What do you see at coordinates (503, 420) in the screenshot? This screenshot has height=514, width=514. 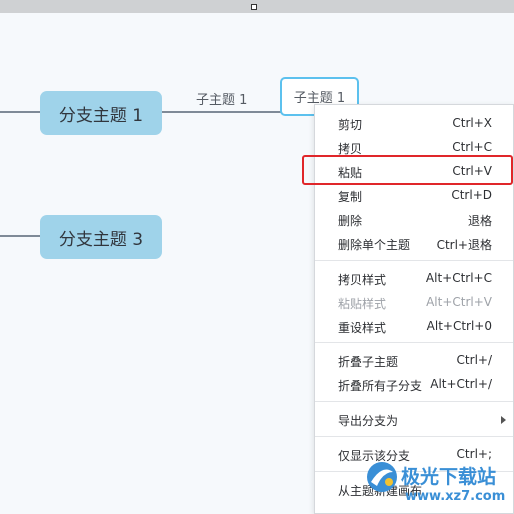 I see `submenu-arrow-icon` at bounding box center [503, 420].